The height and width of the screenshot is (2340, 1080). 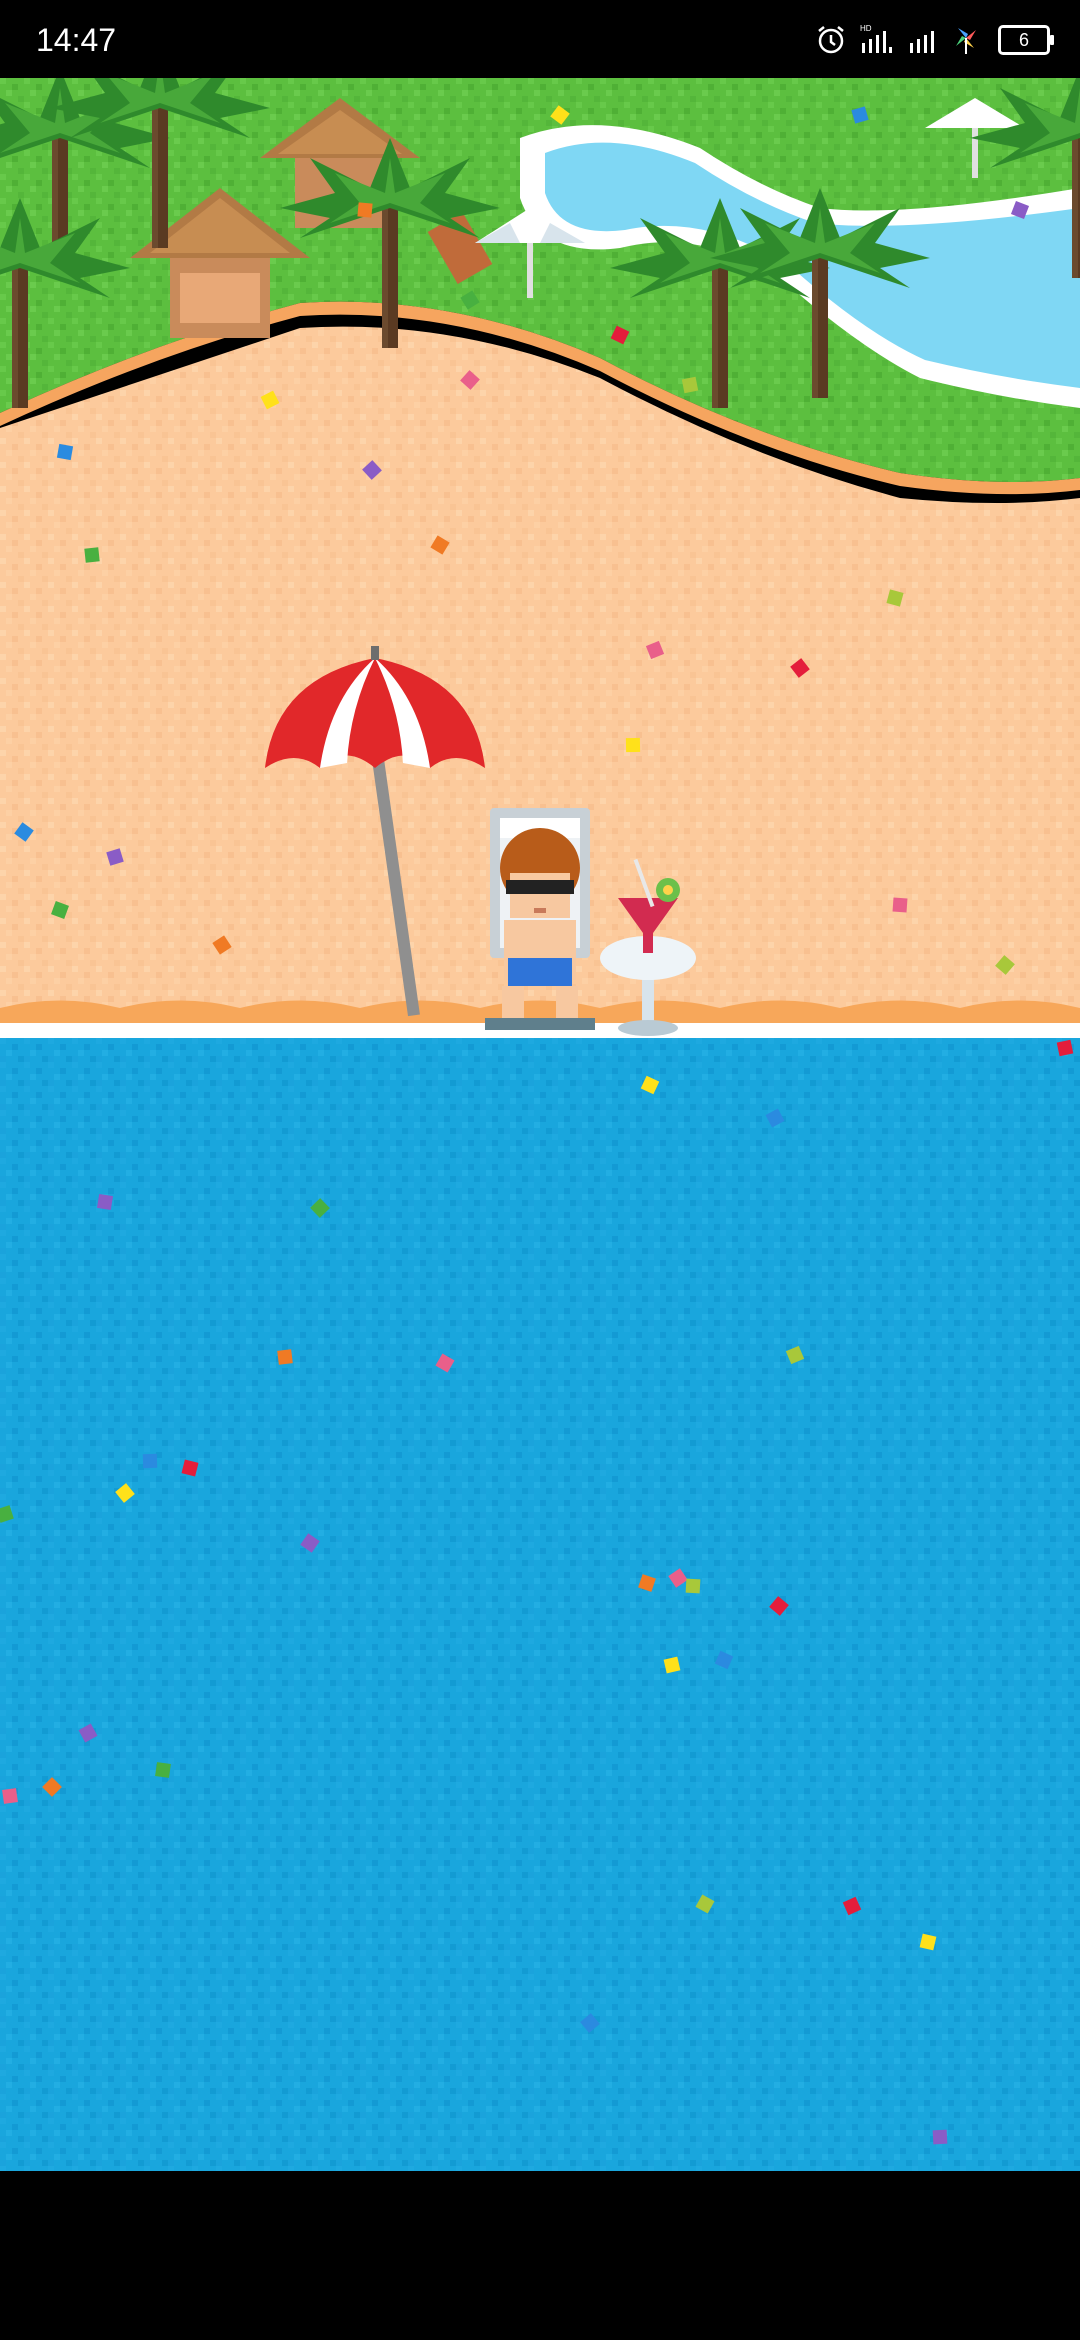 I want to click on navigation-area, so click(x=540, y=2255).